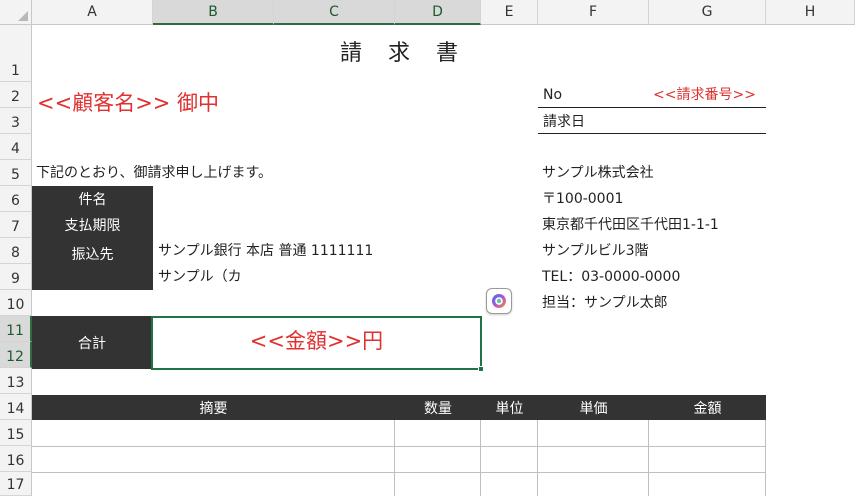  I want to click on row-header-3: 3, so click(16, 121).